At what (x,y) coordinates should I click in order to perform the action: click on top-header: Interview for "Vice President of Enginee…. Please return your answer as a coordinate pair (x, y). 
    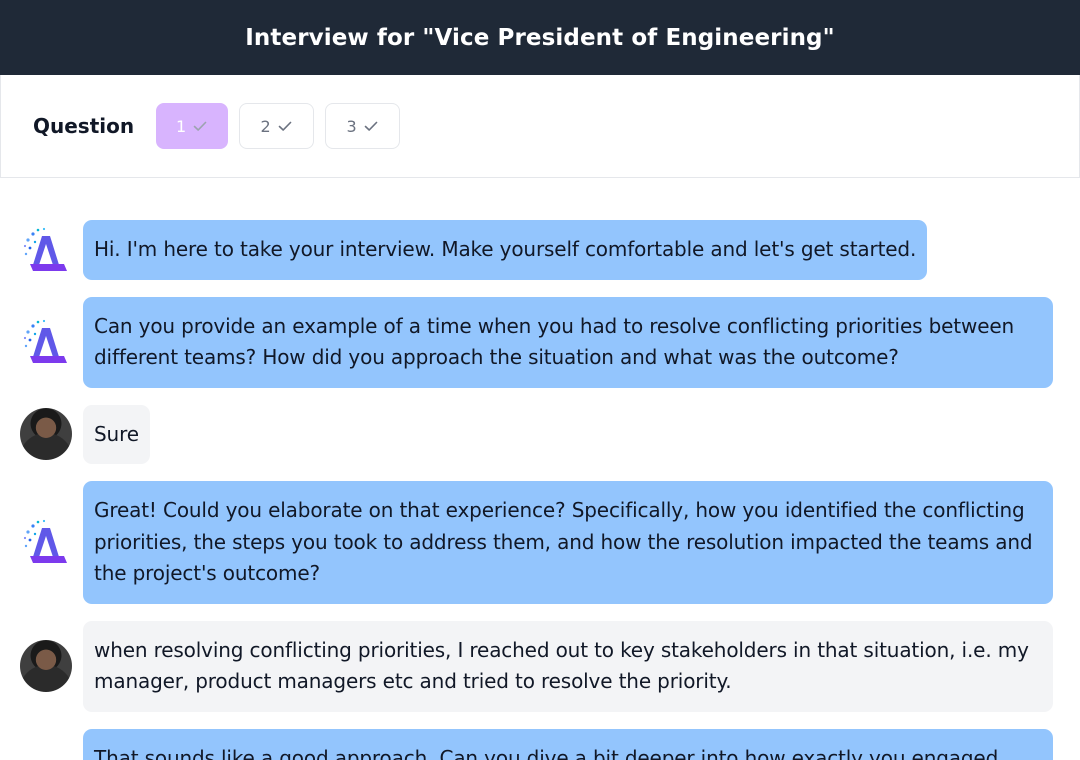
    Looking at the image, I should click on (540, 37).